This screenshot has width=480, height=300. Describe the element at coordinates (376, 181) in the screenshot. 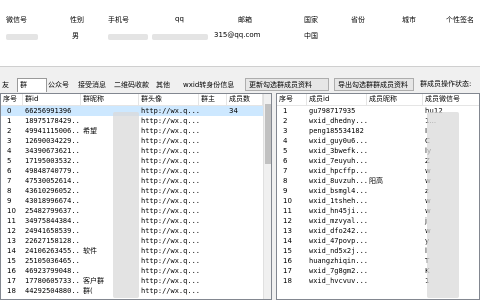

I see `cell-member-nickname: 阳高` at that location.